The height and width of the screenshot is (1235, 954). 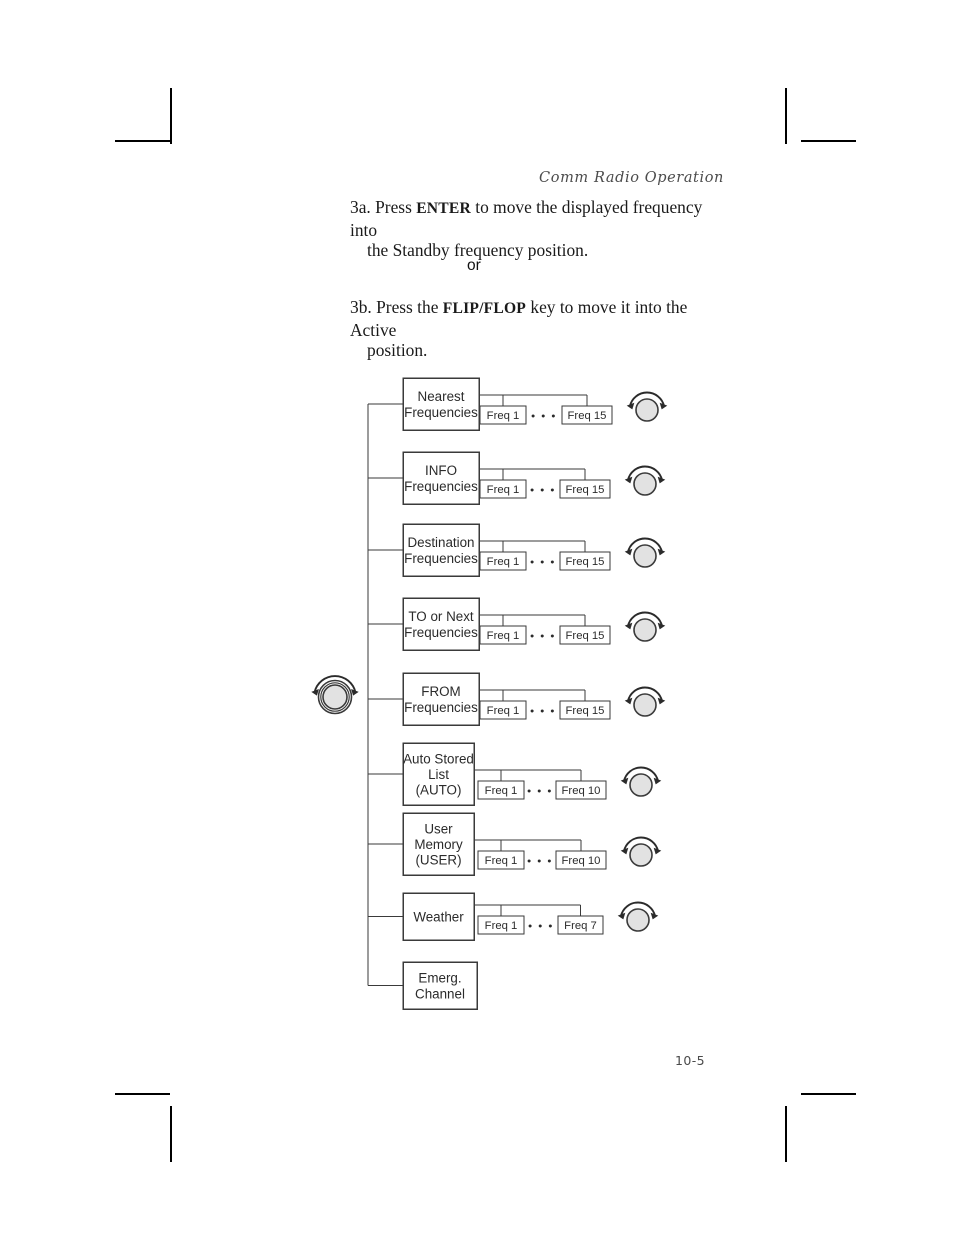 What do you see at coordinates (690, 1060) in the screenshot?
I see `page-number: 10-5` at bounding box center [690, 1060].